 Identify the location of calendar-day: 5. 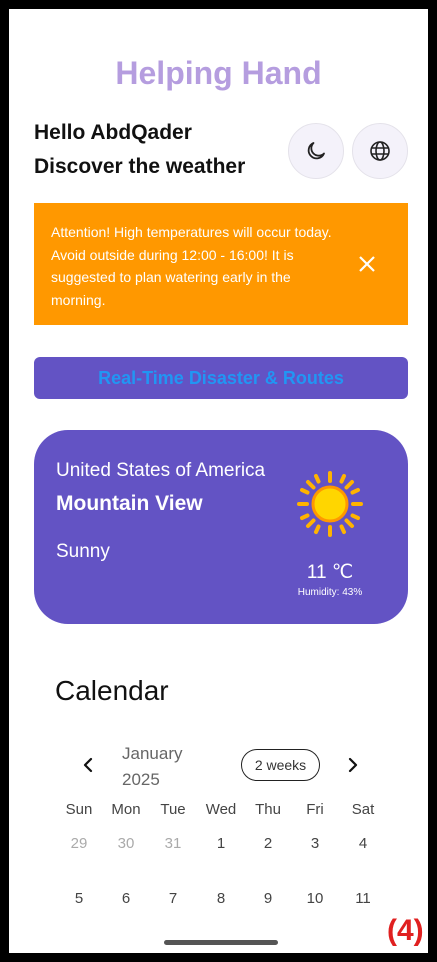
(79, 898).